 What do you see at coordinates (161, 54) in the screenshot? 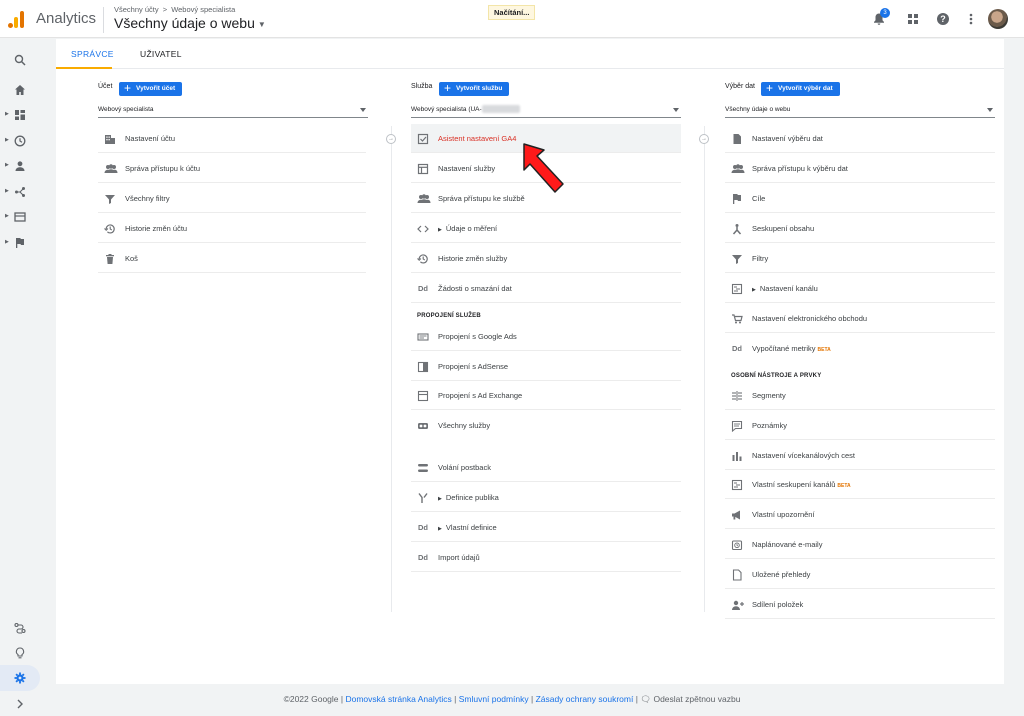
I see `tab-user: UŽIVATEL` at bounding box center [161, 54].